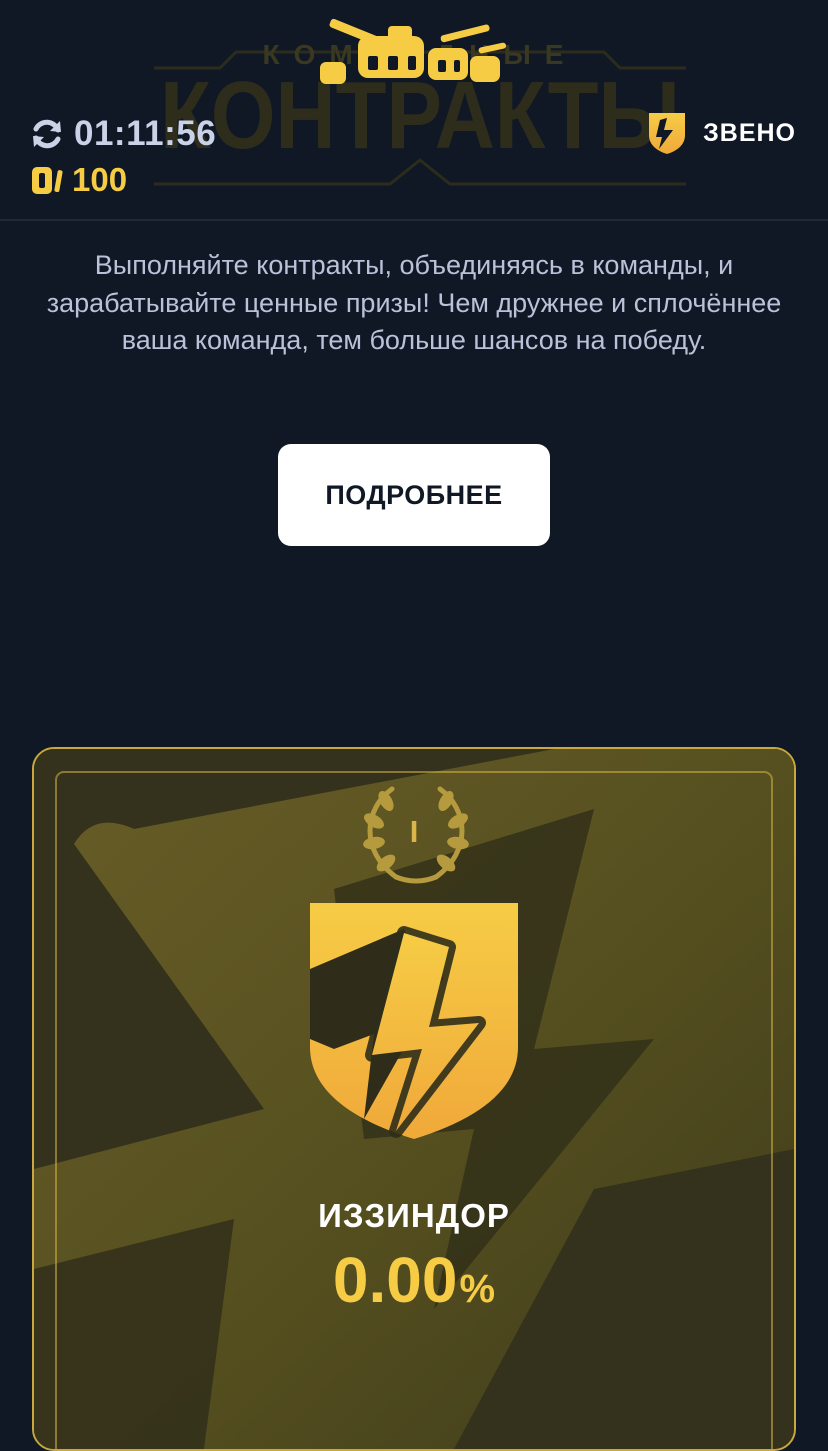  Describe the element at coordinates (100, 179) in the screenshot. I see `coin-value: 100` at that location.